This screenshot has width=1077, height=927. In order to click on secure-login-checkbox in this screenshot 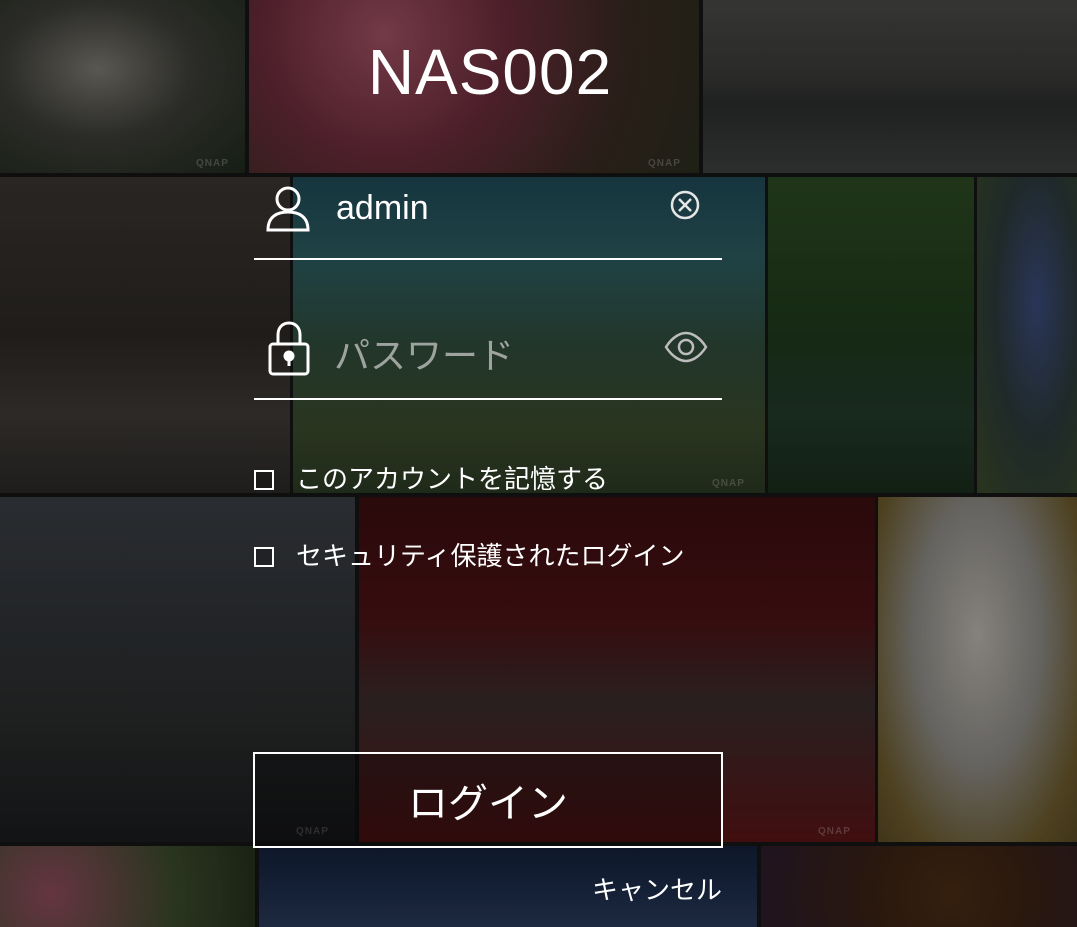, I will do `click(264, 557)`.